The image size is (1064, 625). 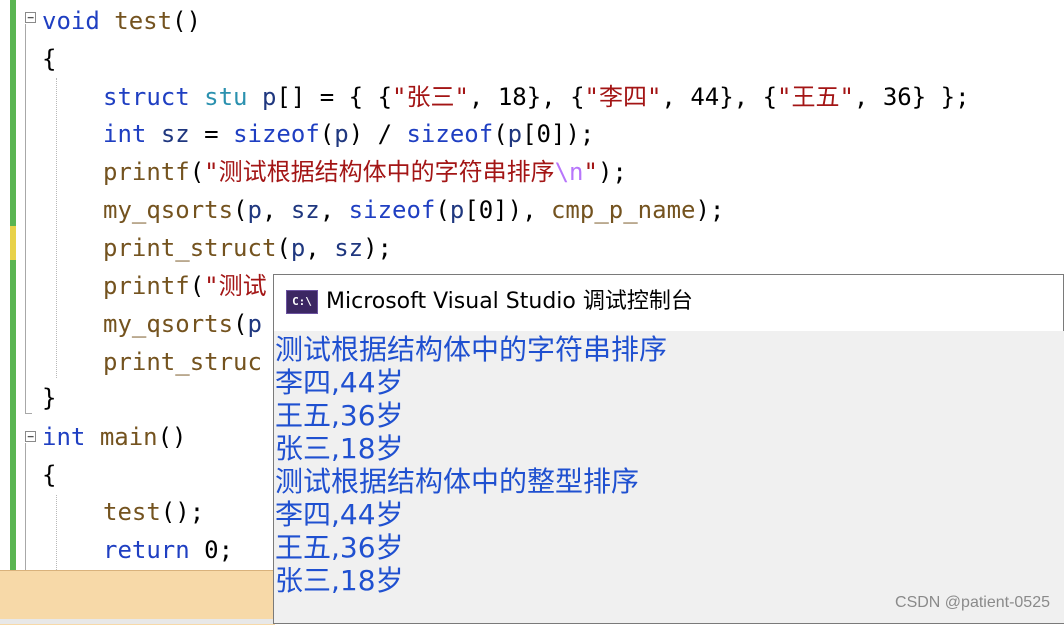 What do you see at coordinates (137, 621) in the screenshot?
I see `horizontal-scrollbar` at bounding box center [137, 621].